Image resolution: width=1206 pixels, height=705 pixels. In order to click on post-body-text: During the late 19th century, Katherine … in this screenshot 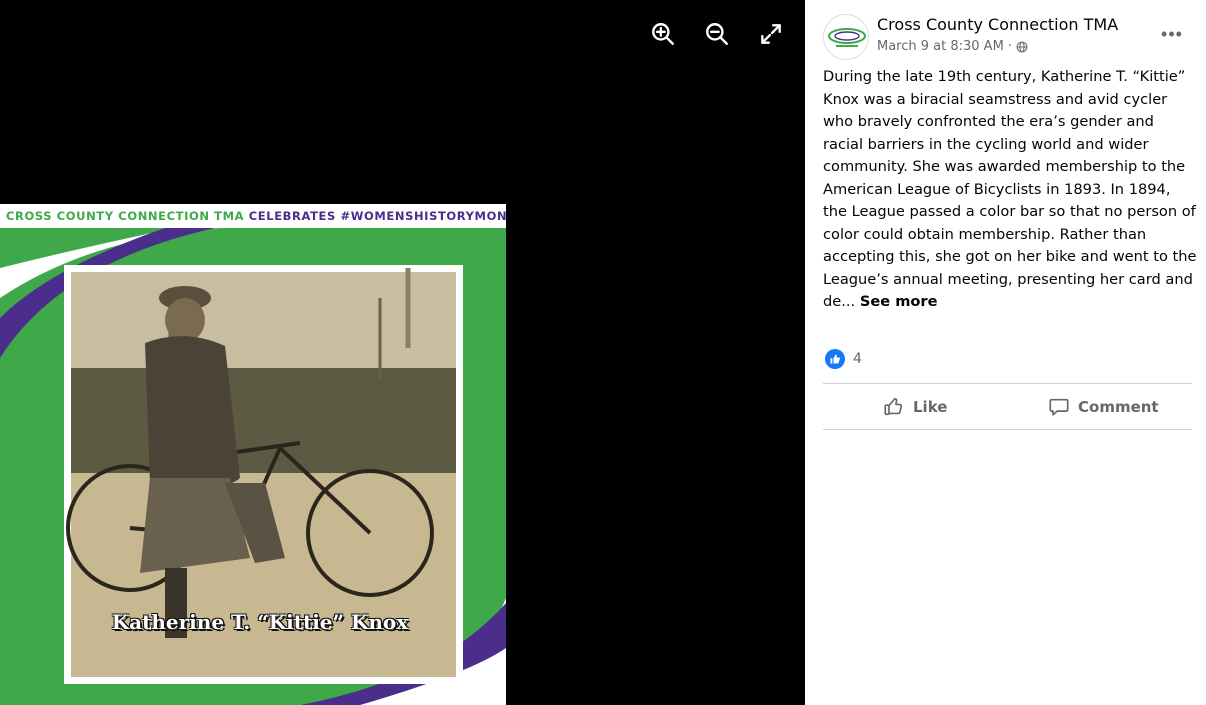, I will do `click(1010, 189)`.